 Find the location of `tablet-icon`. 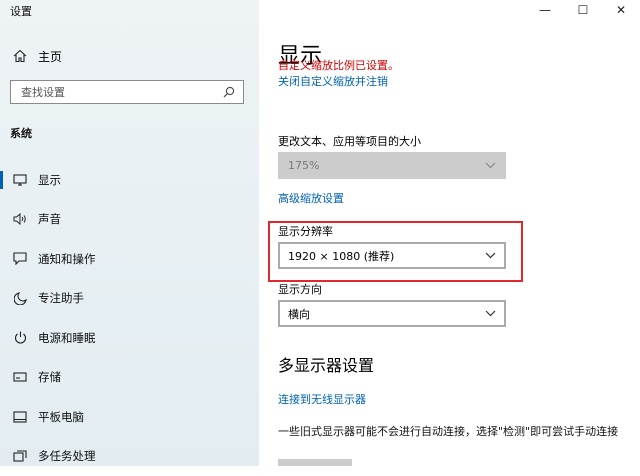

tablet-icon is located at coordinates (20, 417).